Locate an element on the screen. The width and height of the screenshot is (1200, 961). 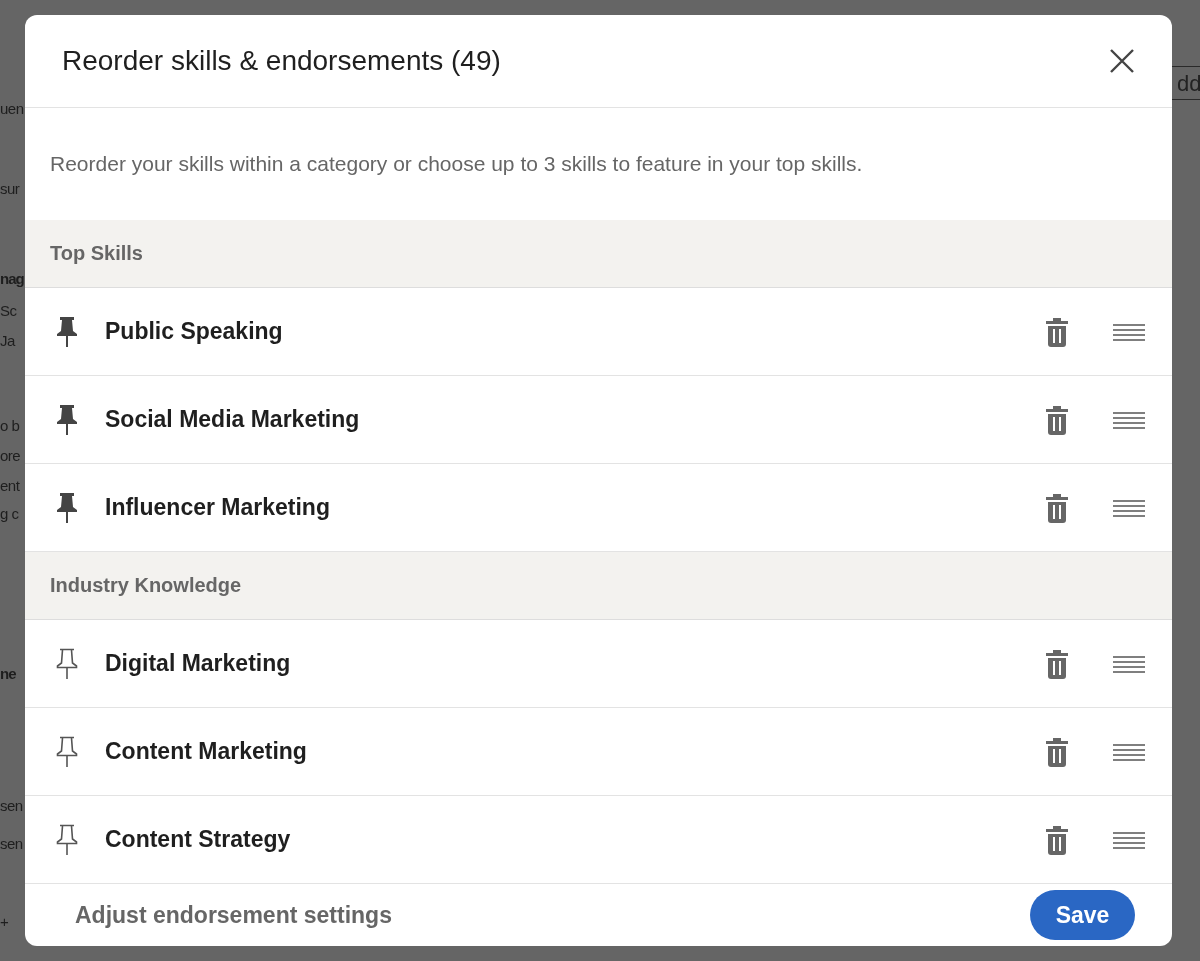
background-text: ore is located at coordinates (10, 455).